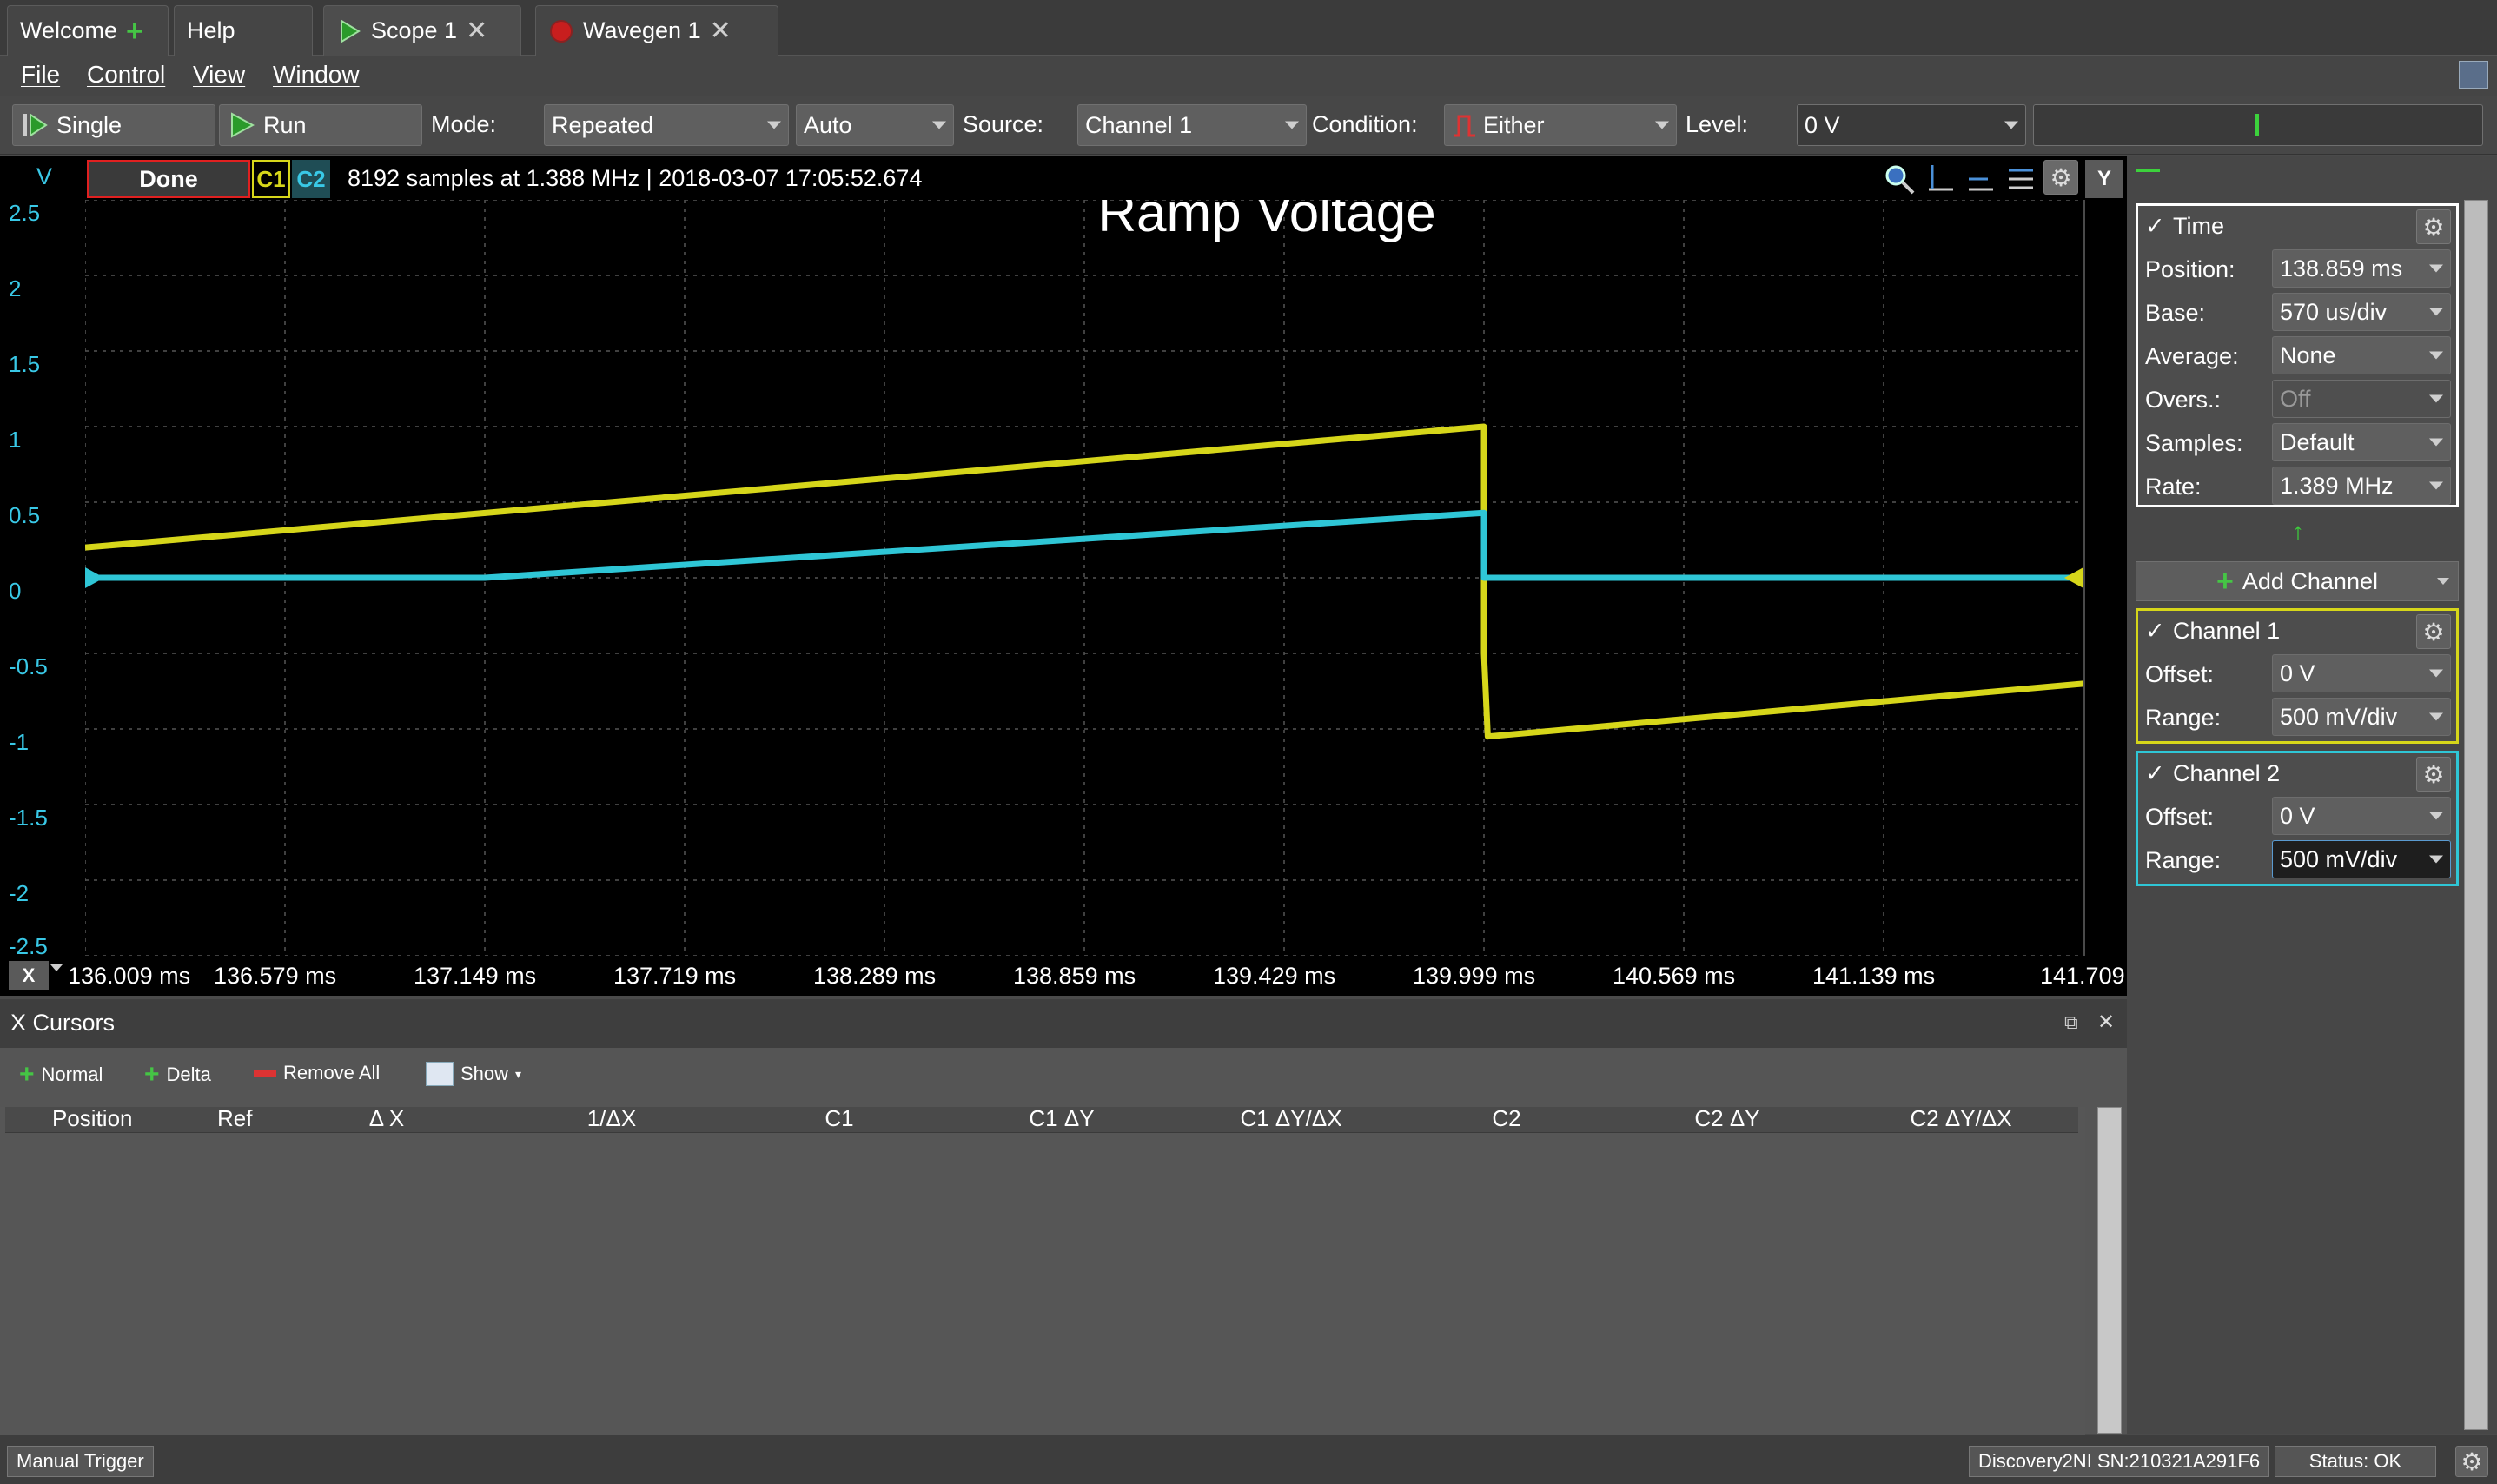 The height and width of the screenshot is (1484, 2497). Describe the element at coordinates (114, 125) in the screenshot. I see `single-button: Single` at that location.